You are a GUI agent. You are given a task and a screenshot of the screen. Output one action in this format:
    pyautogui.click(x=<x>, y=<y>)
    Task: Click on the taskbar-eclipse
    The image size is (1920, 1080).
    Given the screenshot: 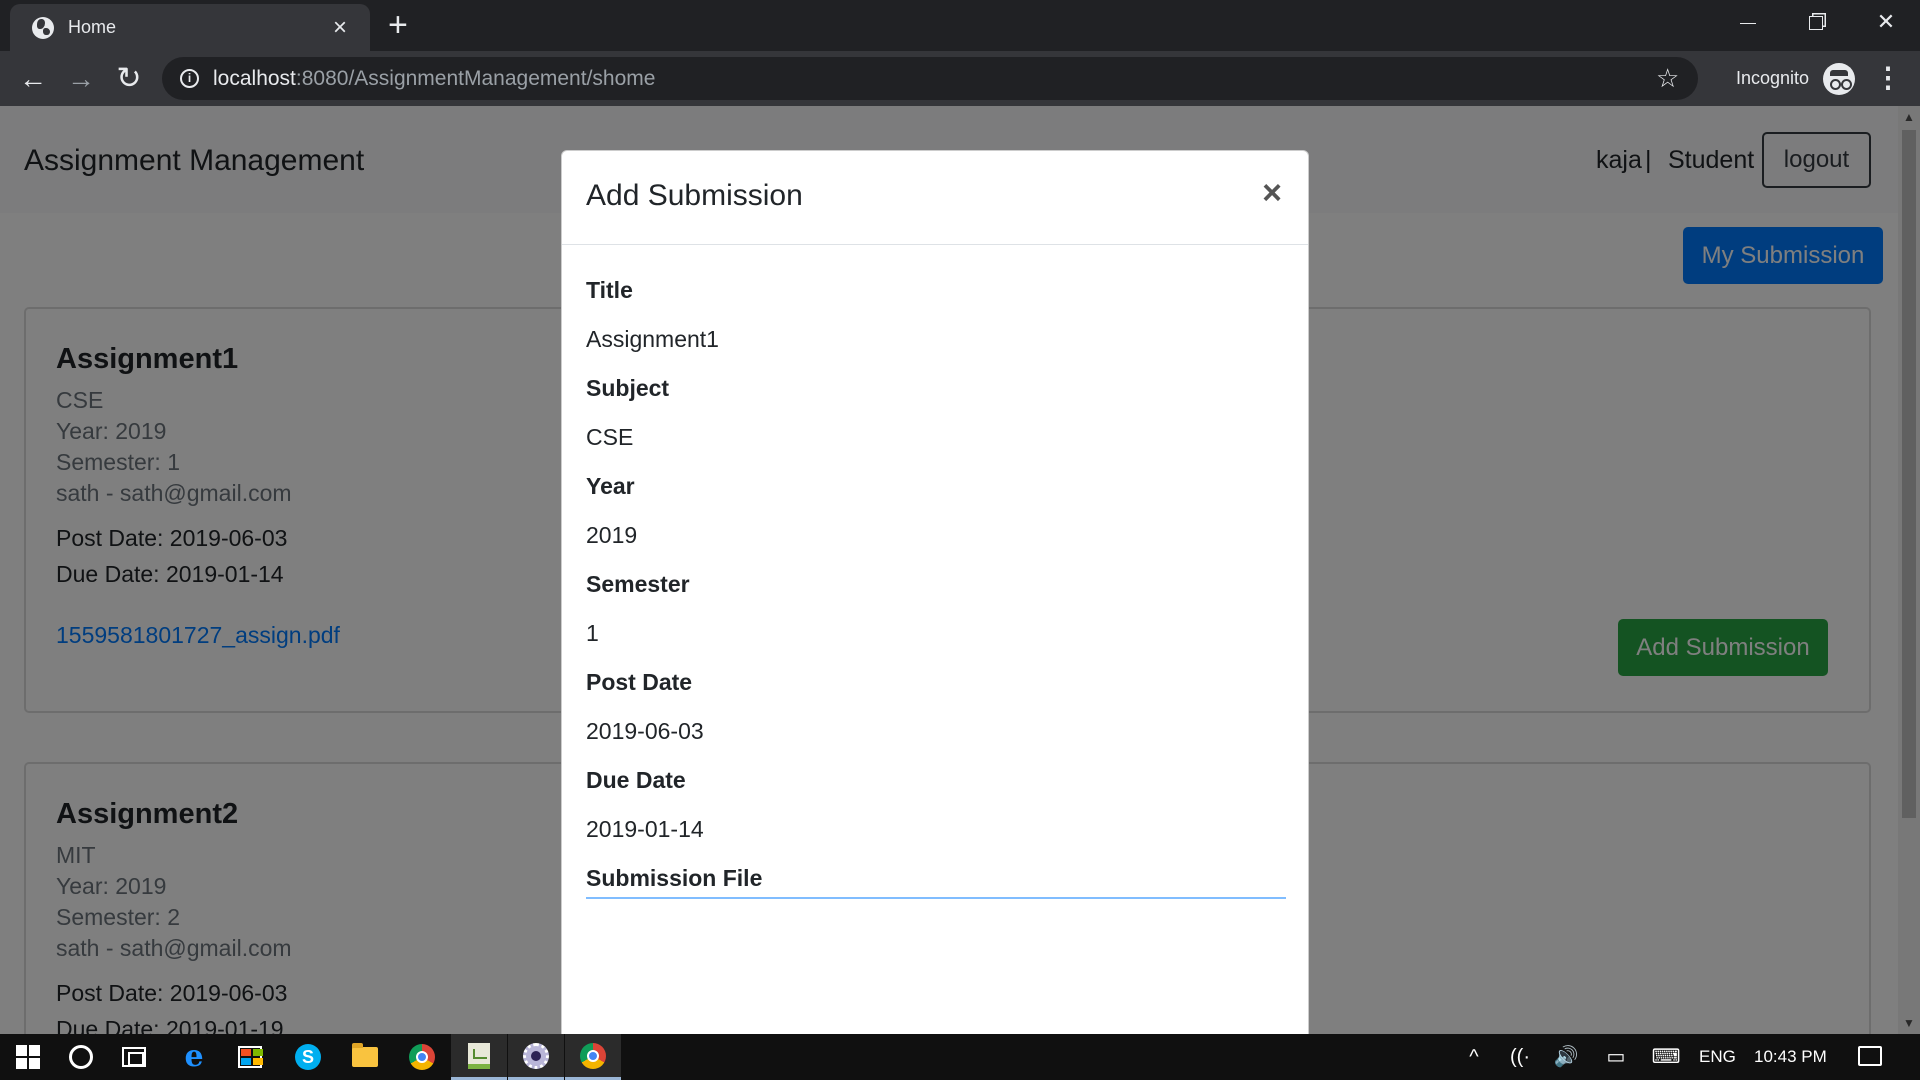 What is the action you would take?
    pyautogui.click(x=536, y=1057)
    